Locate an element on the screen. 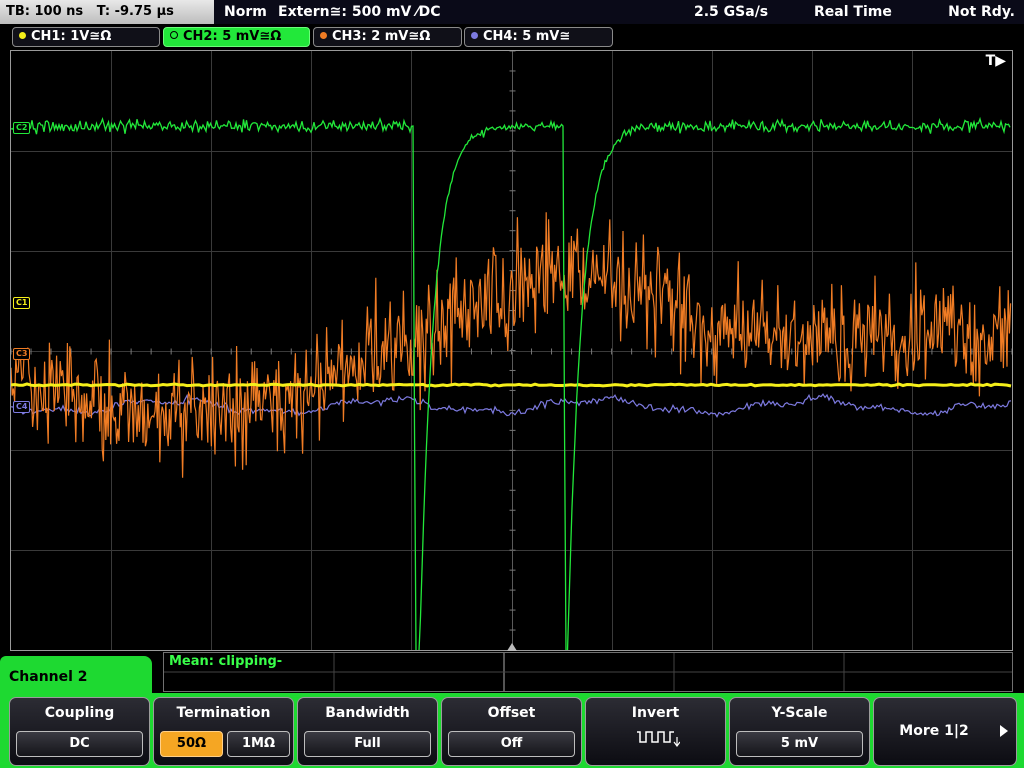 The image size is (1024, 768). invert-softkey: Invert is located at coordinates (655, 731).